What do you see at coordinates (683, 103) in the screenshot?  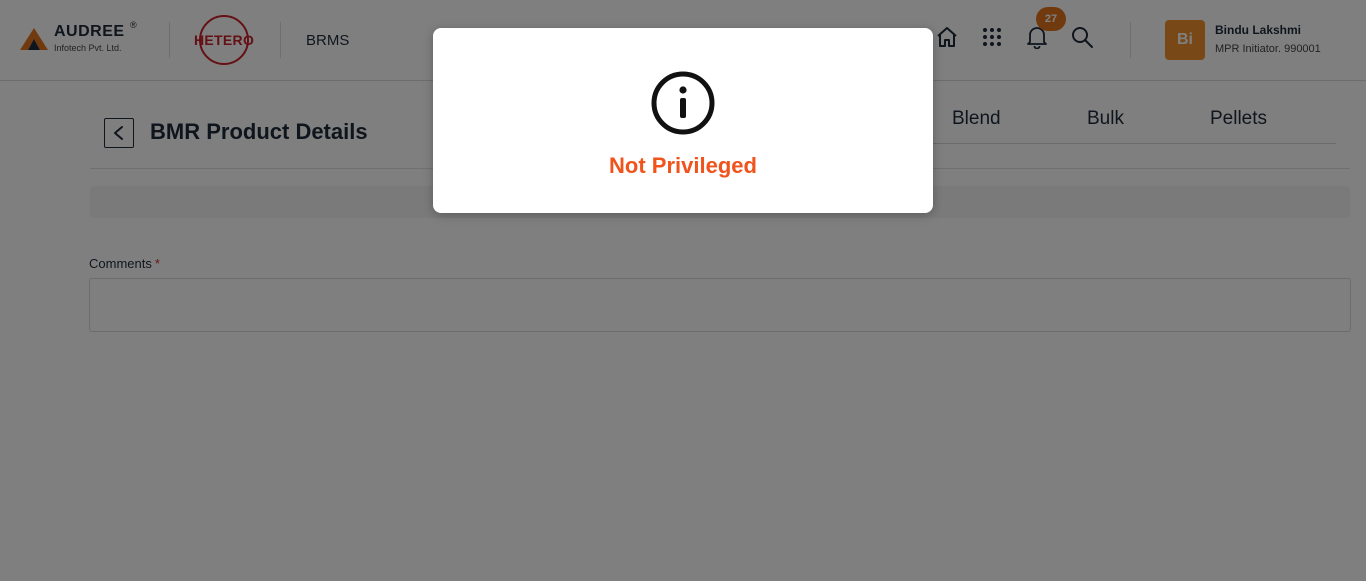 I see `info-icon` at bounding box center [683, 103].